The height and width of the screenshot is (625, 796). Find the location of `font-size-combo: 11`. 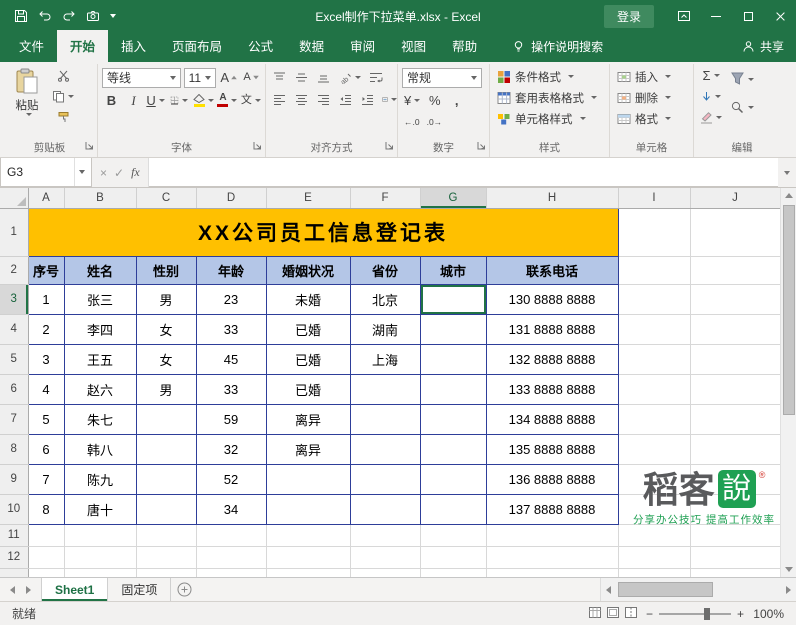

font-size-combo: 11 is located at coordinates (200, 77).